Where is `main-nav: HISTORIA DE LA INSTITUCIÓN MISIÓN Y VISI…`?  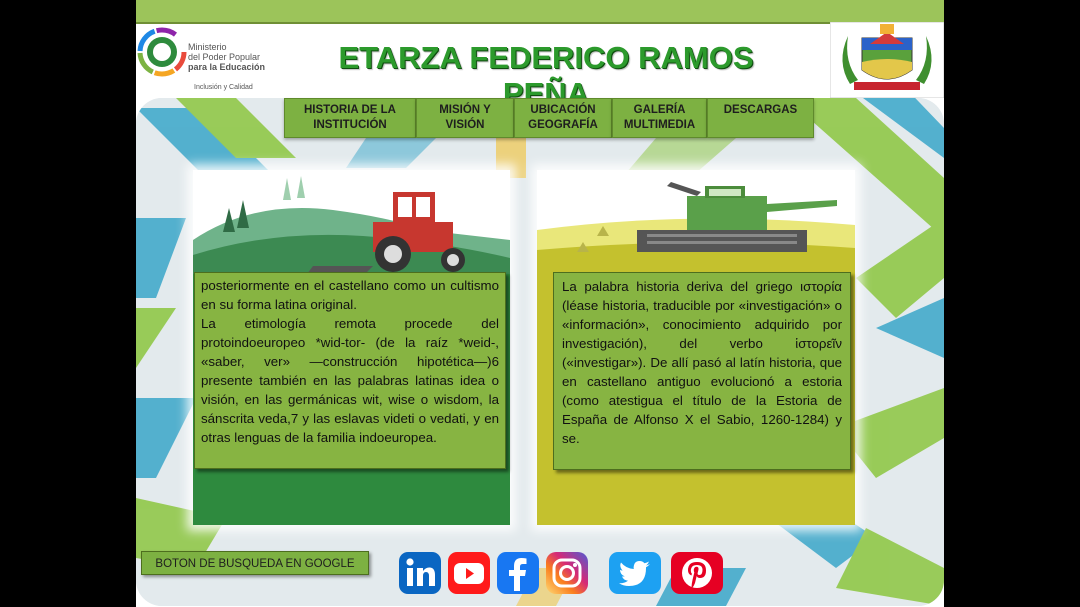
main-nav: HISTORIA DE LA INSTITUCIÓN MISIÓN Y VISI… is located at coordinates (549, 118).